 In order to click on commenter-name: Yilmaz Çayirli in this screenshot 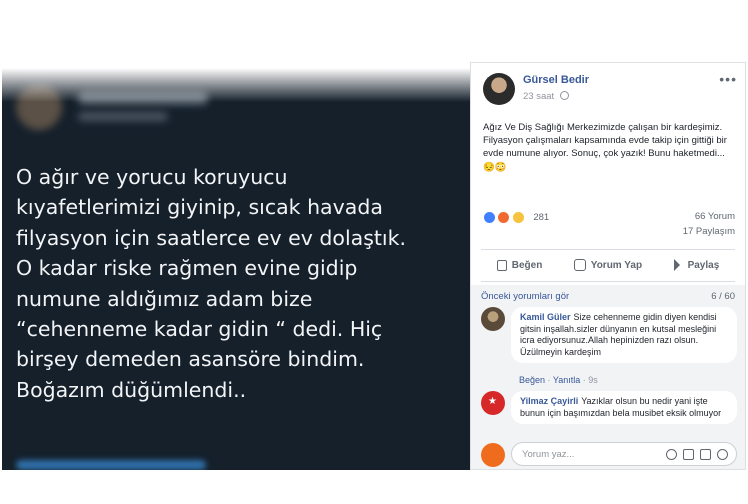, I will do `click(549, 401)`.